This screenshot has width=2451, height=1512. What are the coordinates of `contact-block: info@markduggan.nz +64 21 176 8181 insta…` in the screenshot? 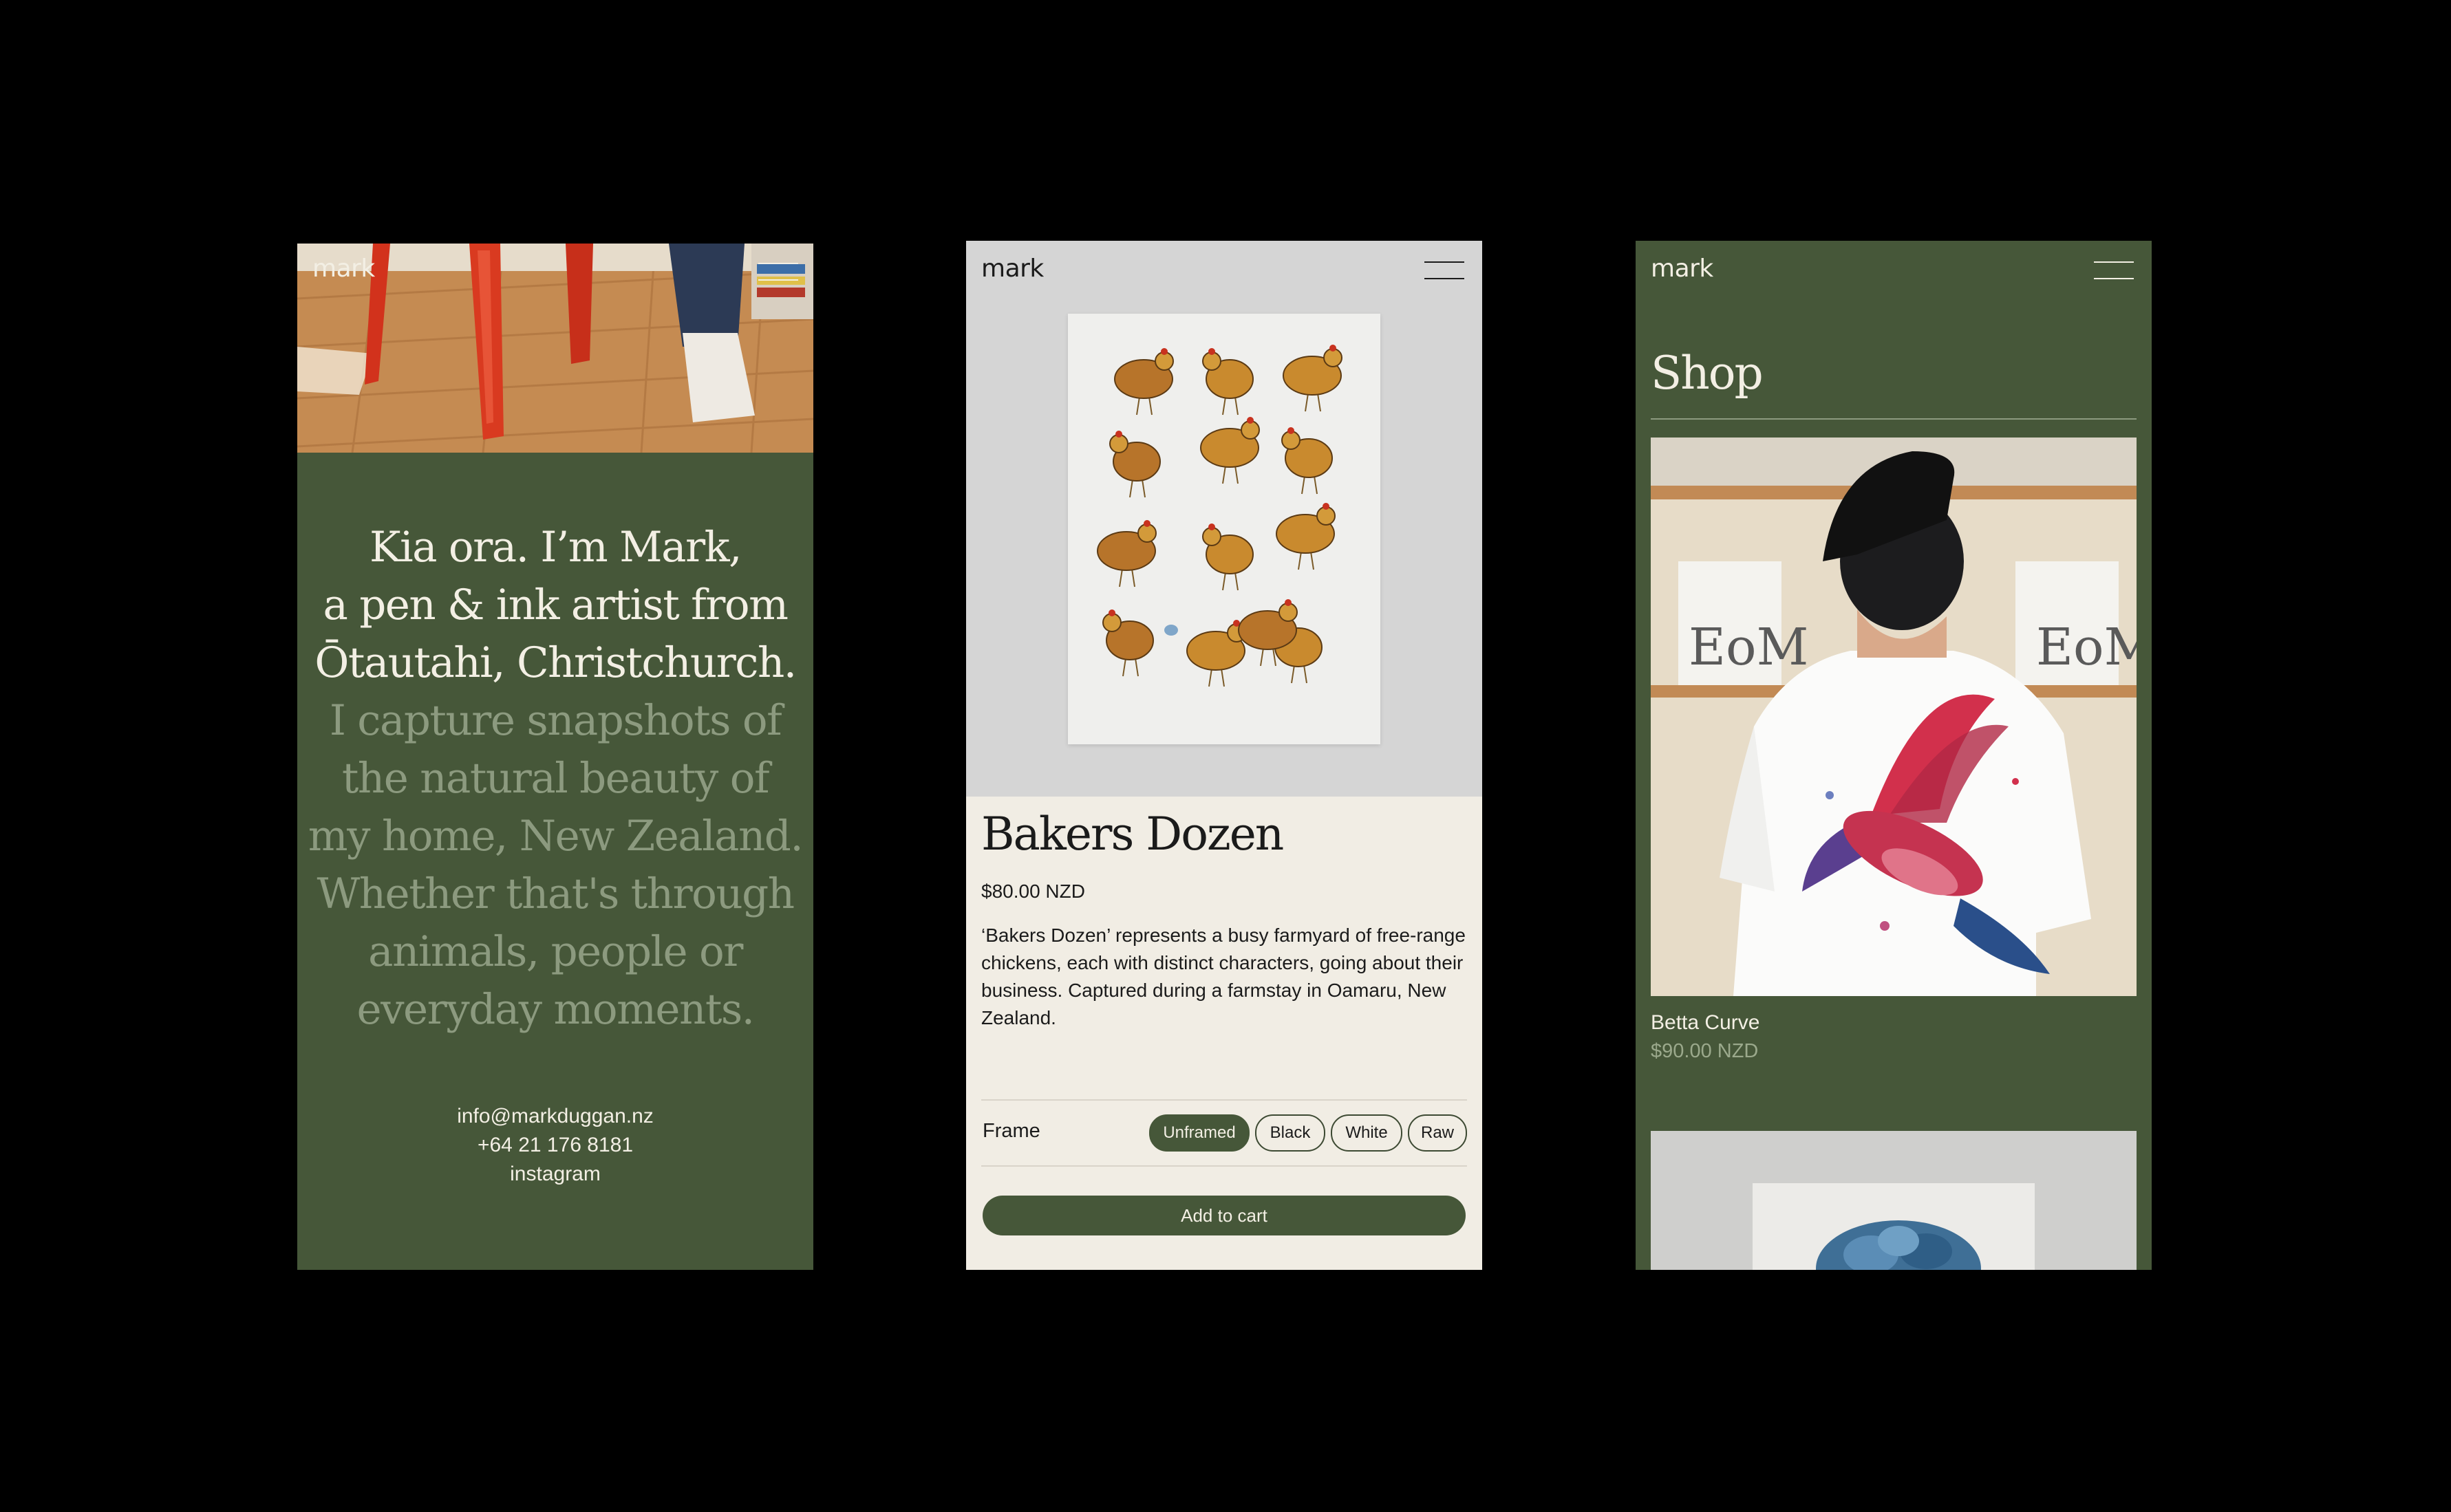 It's located at (555, 1145).